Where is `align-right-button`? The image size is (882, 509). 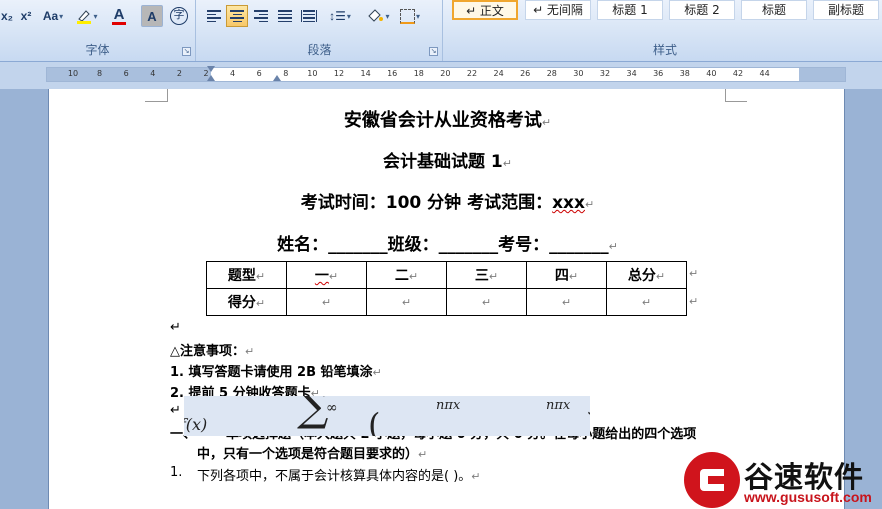
align-right-button is located at coordinates (261, 16).